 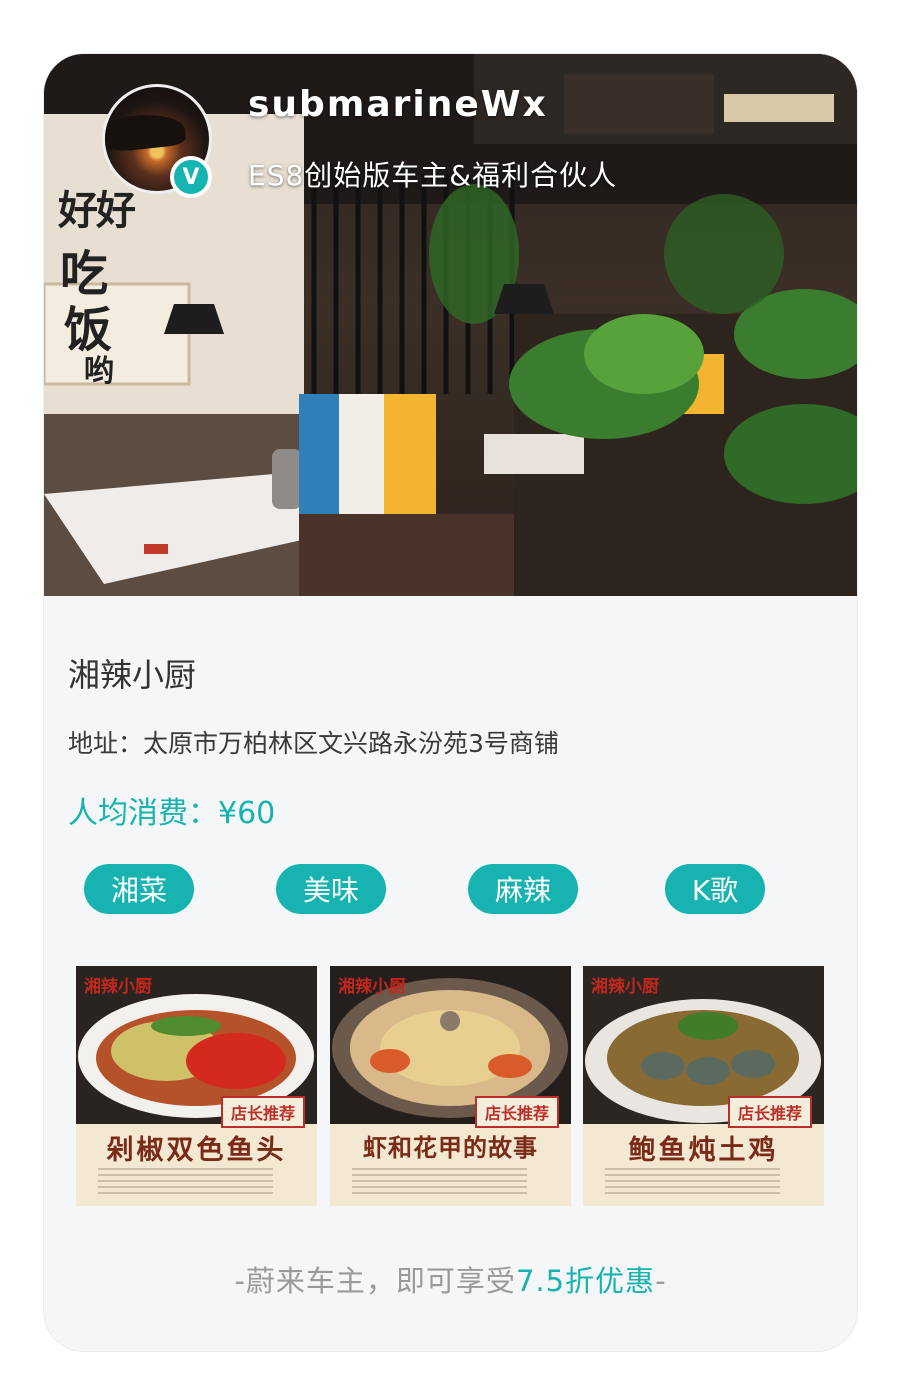 What do you see at coordinates (99, 371) in the screenshot?
I see `wall-calligraphy-5: 哟` at bounding box center [99, 371].